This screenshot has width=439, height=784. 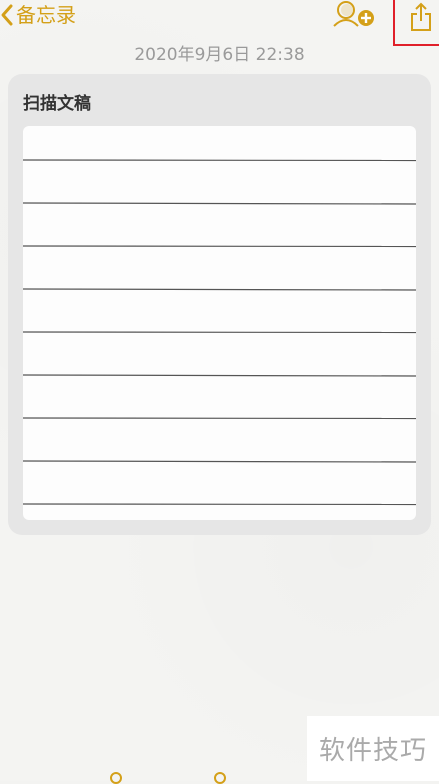 I want to click on share-icon, so click(x=421, y=16).